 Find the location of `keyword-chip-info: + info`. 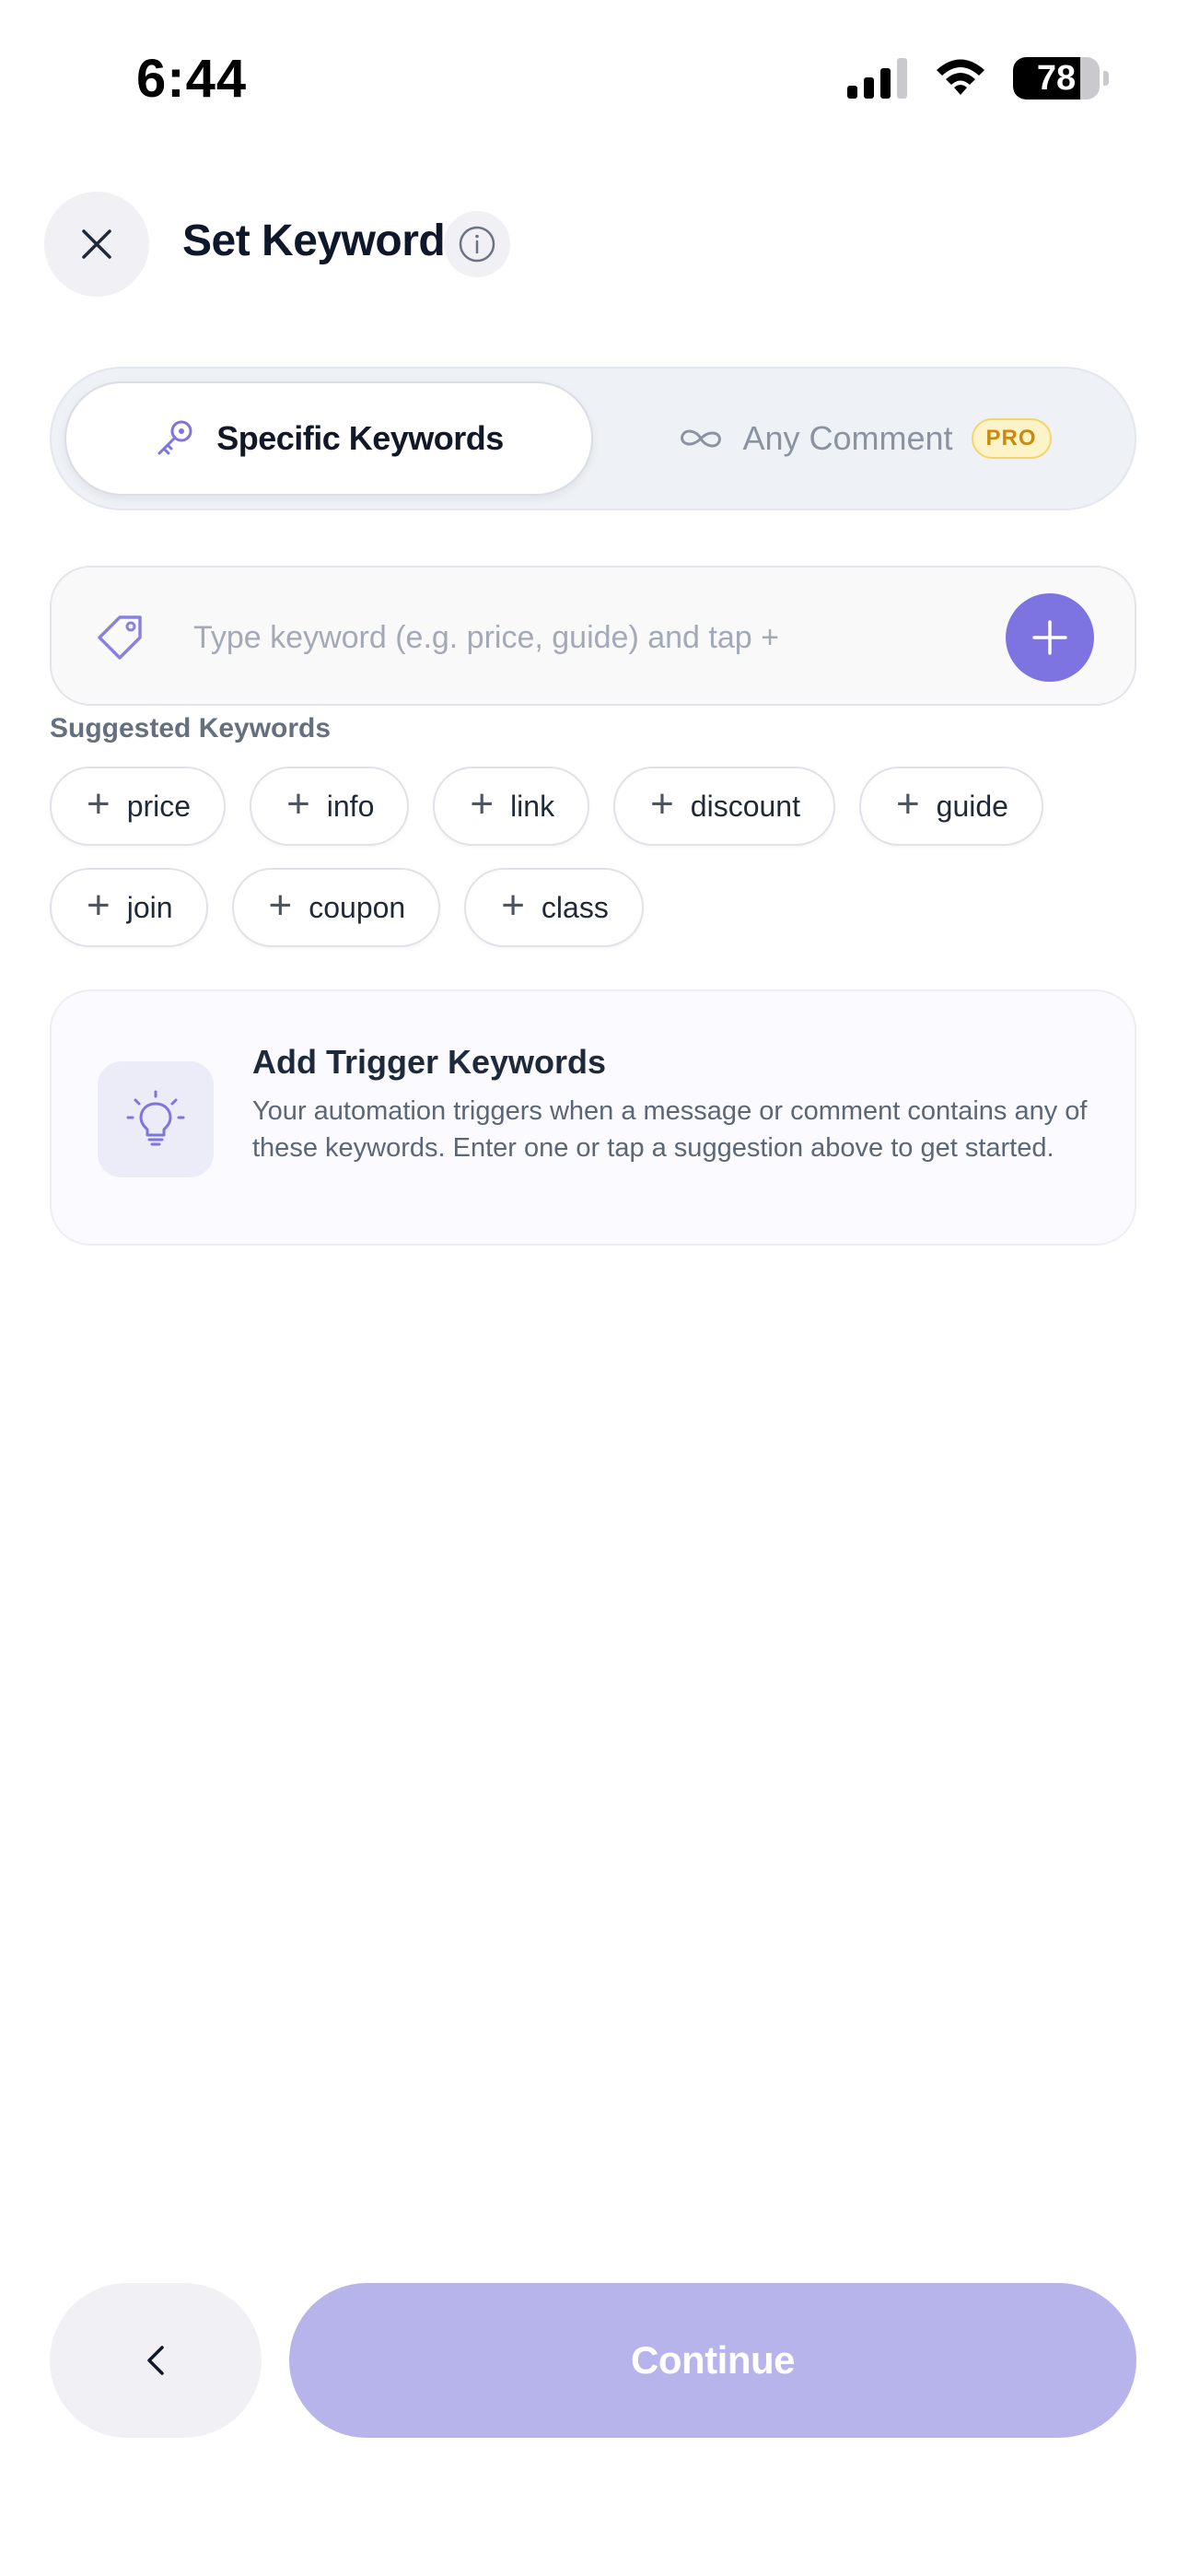

keyword-chip-info: + info is located at coordinates (330, 806).